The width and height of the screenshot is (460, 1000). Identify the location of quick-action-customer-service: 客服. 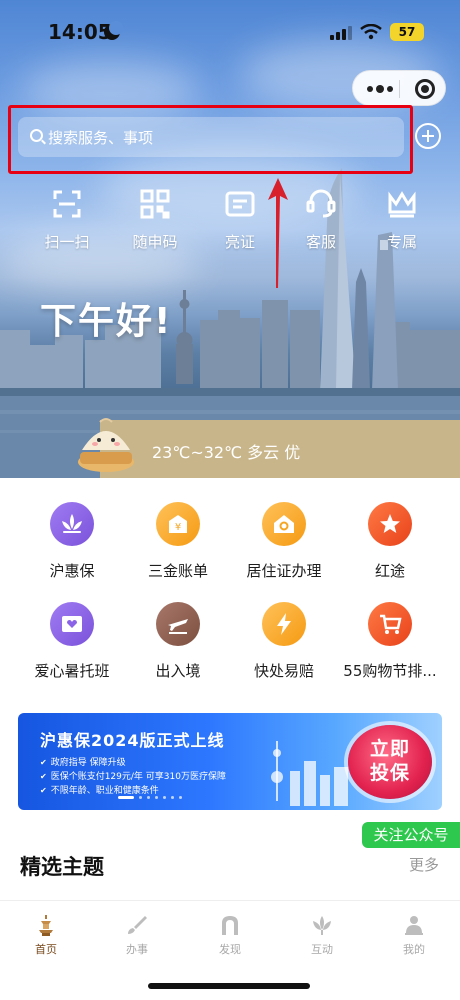
(321, 223).